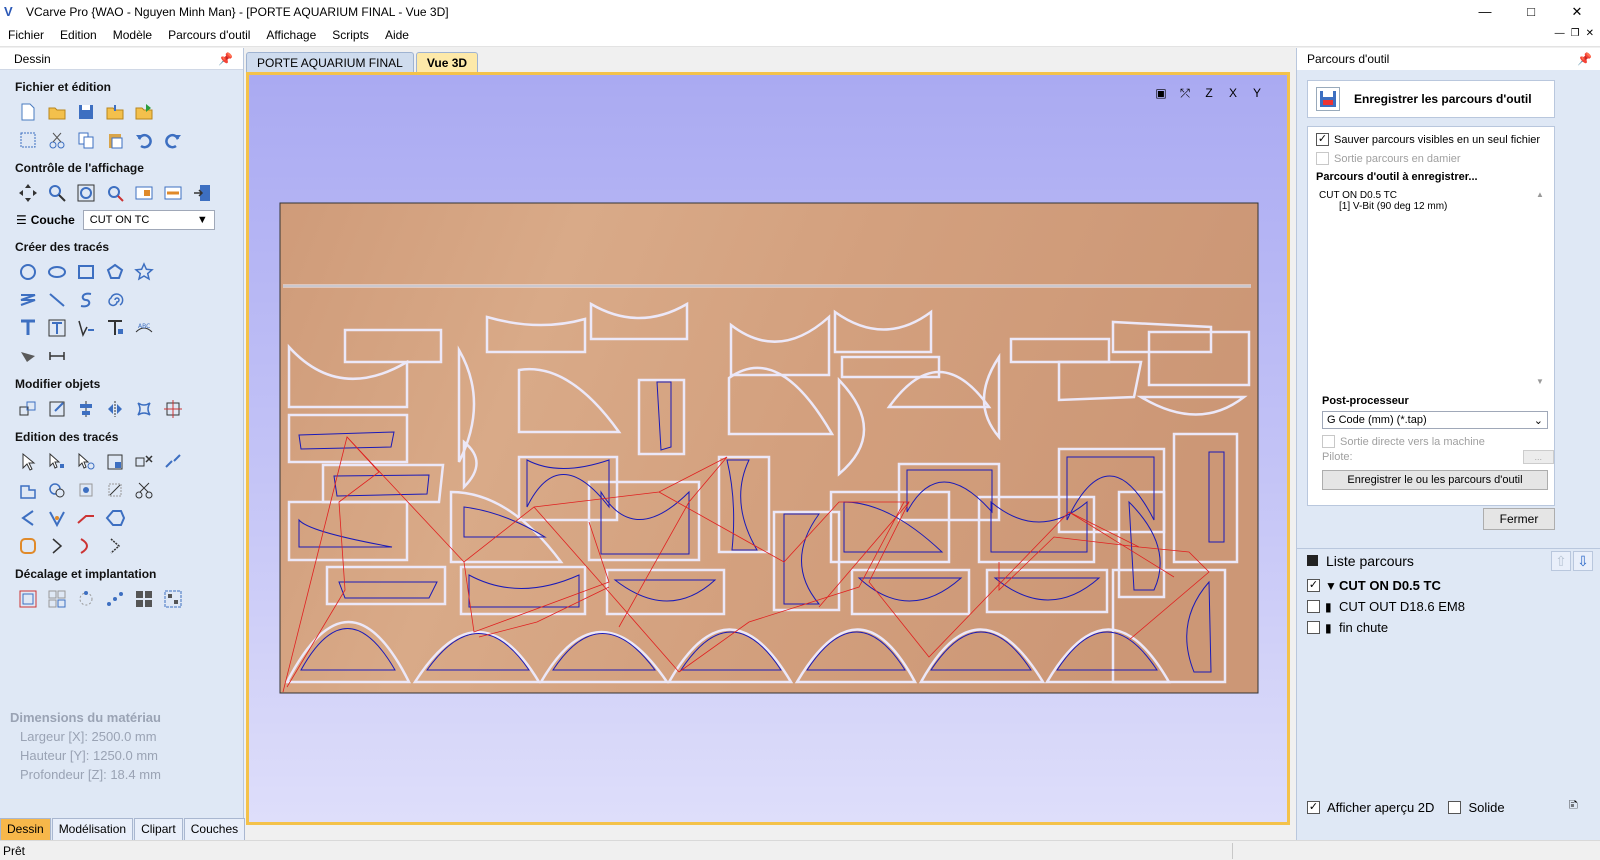 The height and width of the screenshot is (860, 1600). I want to click on intersect-icon, so click(85, 489).